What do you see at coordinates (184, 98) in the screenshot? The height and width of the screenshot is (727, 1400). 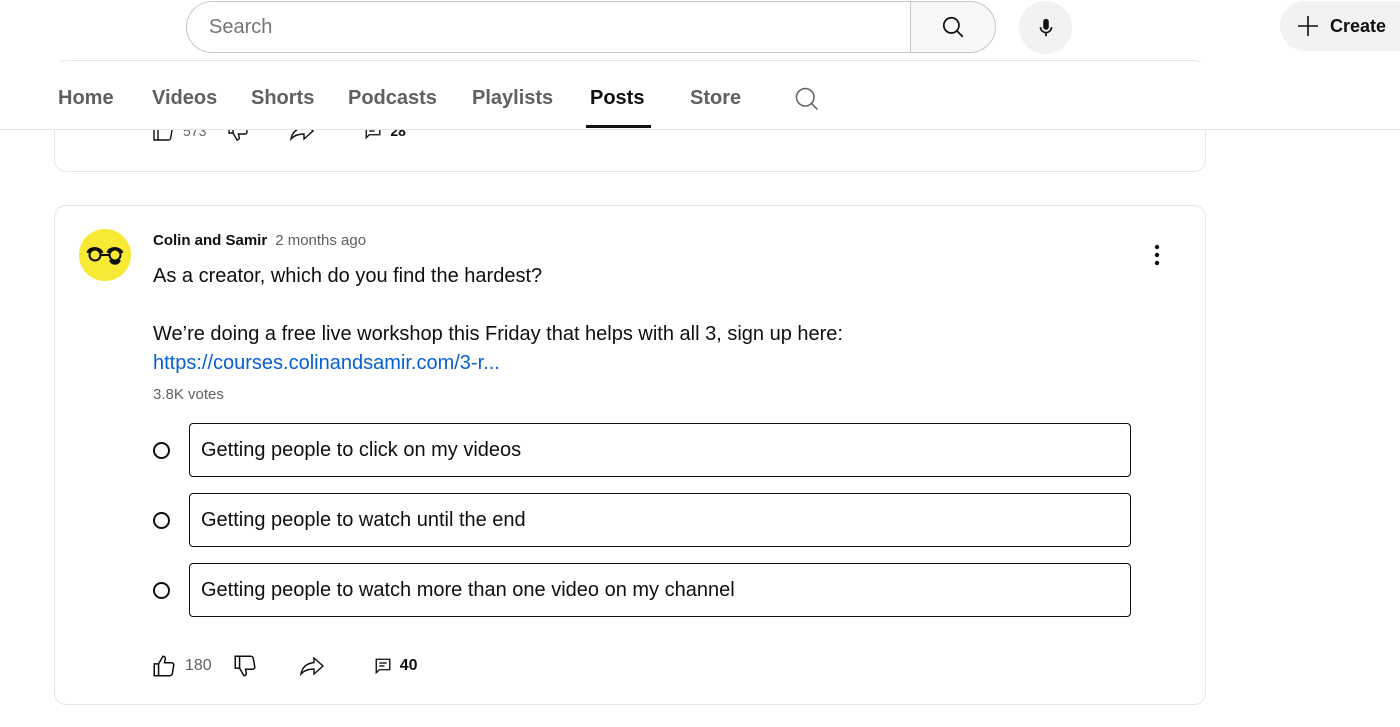 I see `tab-videos: Videos` at bounding box center [184, 98].